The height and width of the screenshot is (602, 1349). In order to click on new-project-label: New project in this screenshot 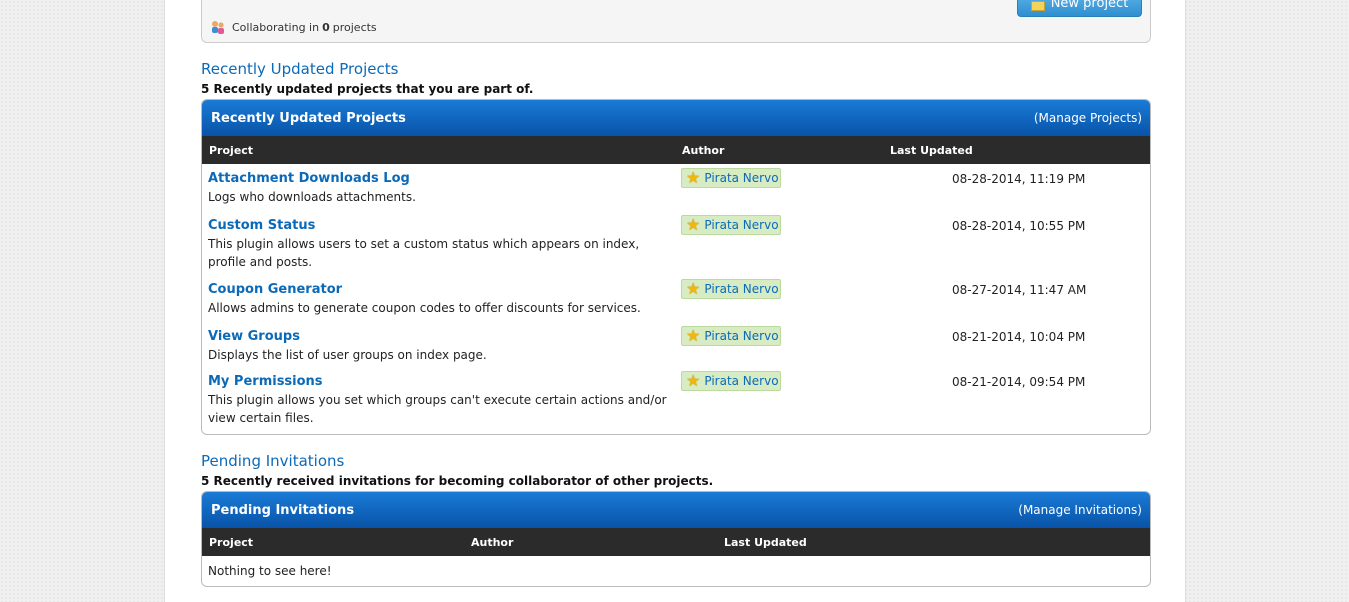, I will do `click(1089, 5)`.